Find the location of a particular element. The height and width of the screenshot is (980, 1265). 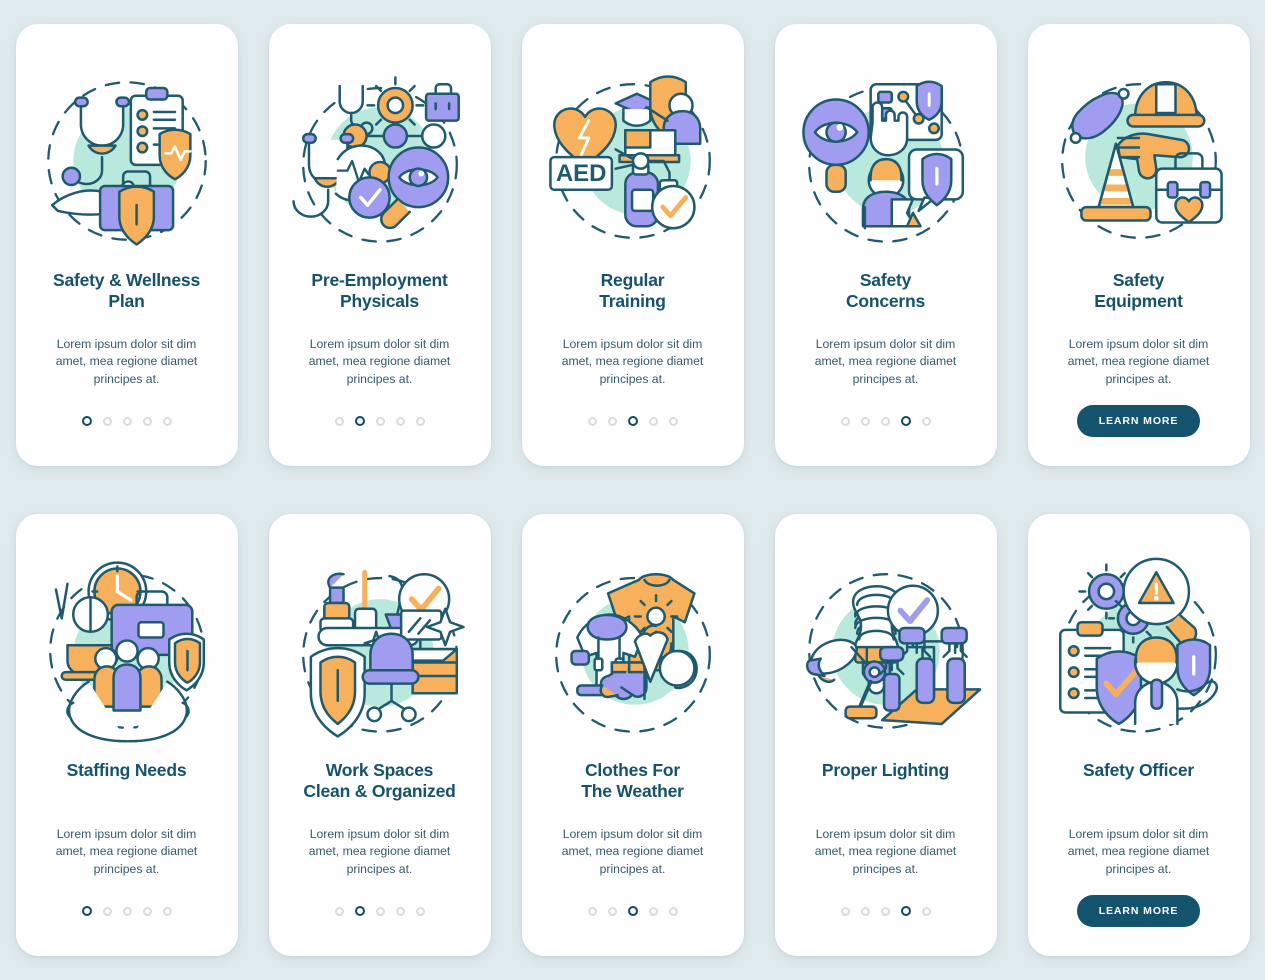

card-title: Work Spaces Clean & Organized is located at coordinates (379, 781).